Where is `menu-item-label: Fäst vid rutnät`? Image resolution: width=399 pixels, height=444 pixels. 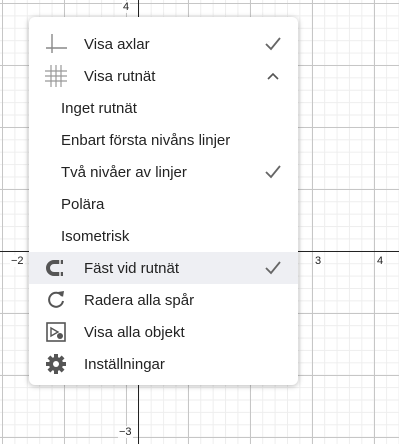
menu-item-label: Fäst vid rutnät is located at coordinates (132, 268).